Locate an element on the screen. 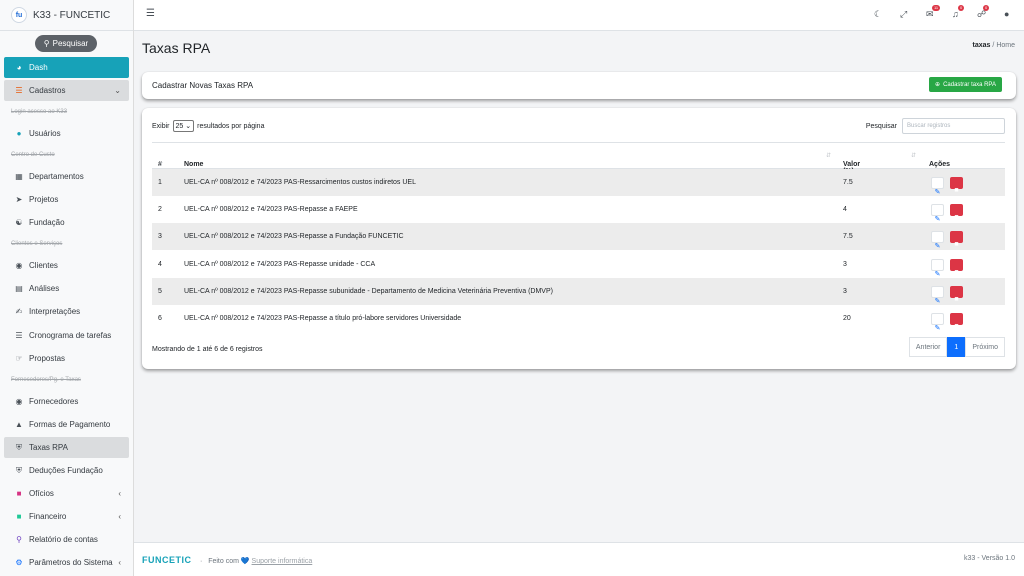 The image size is (1024, 576). cell-id: 3 is located at coordinates (160, 236).